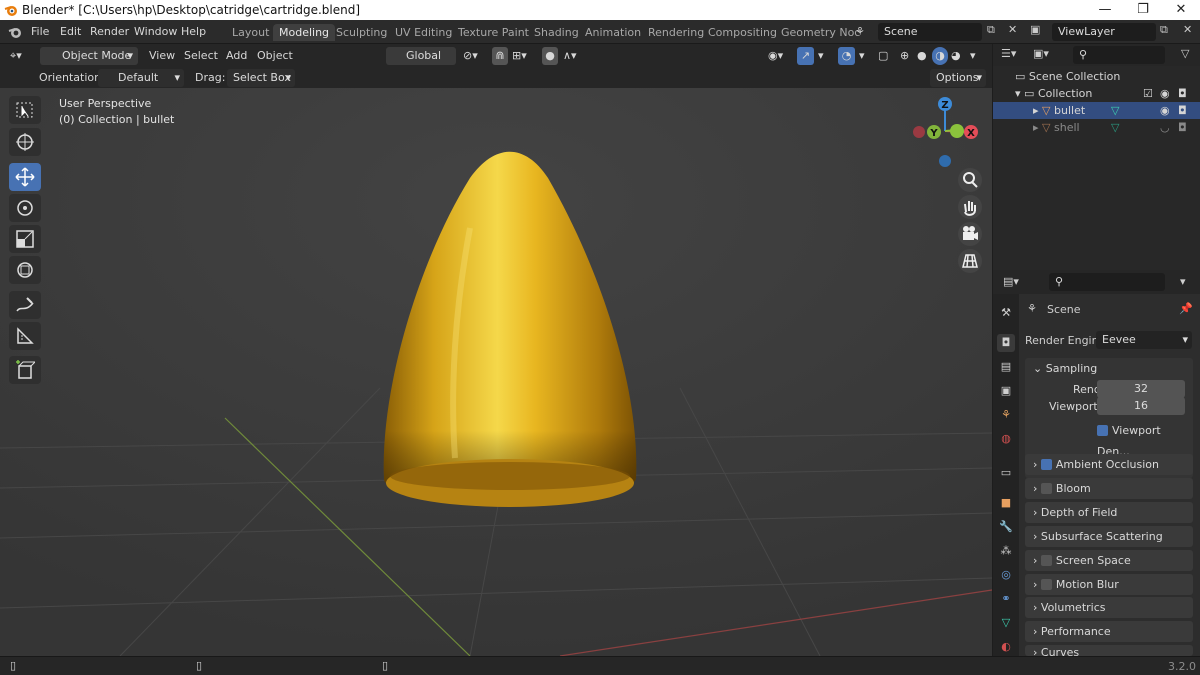 The width and height of the screenshot is (1200, 675). Describe the element at coordinates (250, 32) in the screenshot. I see `tab-layout: Layout` at that location.